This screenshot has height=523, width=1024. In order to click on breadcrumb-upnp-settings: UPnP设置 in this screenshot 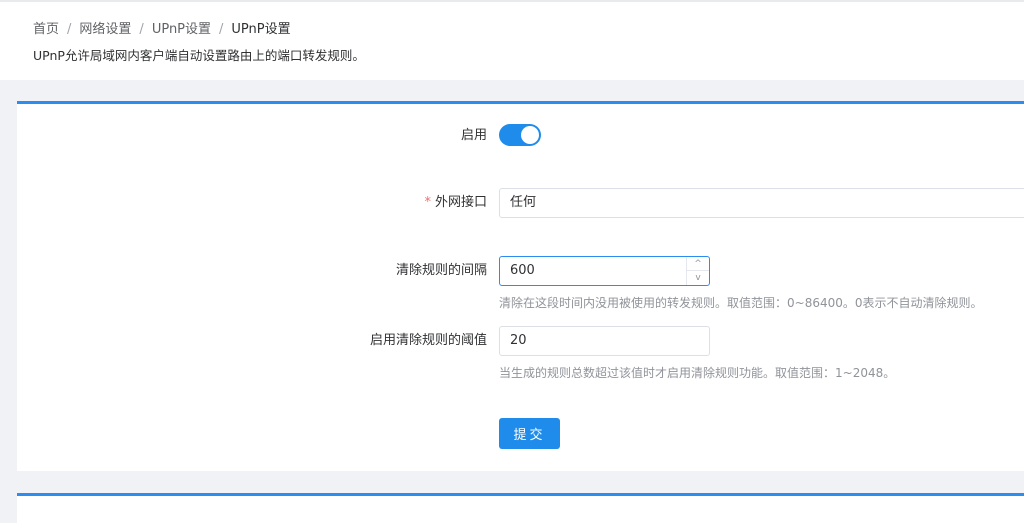, I will do `click(181, 29)`.